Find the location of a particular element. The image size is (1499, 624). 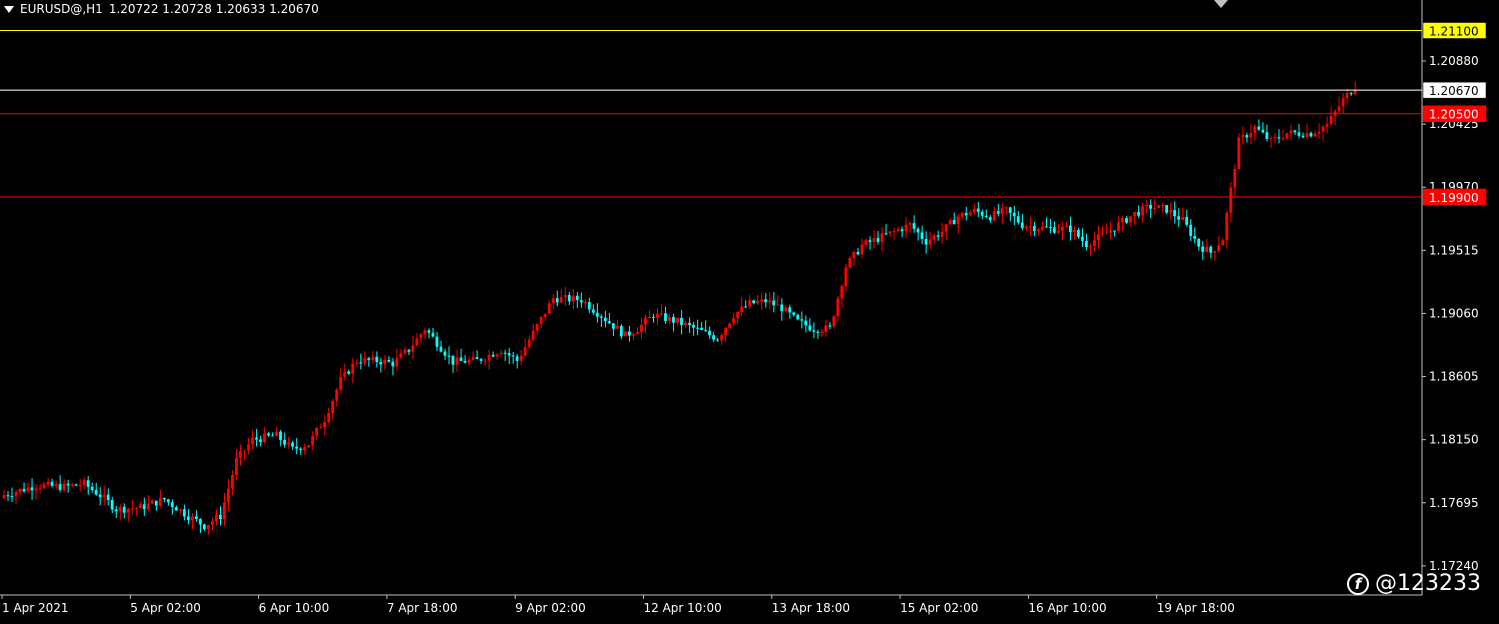

price-tick-label: 1.18150 is located at coordinates (1454, 440).